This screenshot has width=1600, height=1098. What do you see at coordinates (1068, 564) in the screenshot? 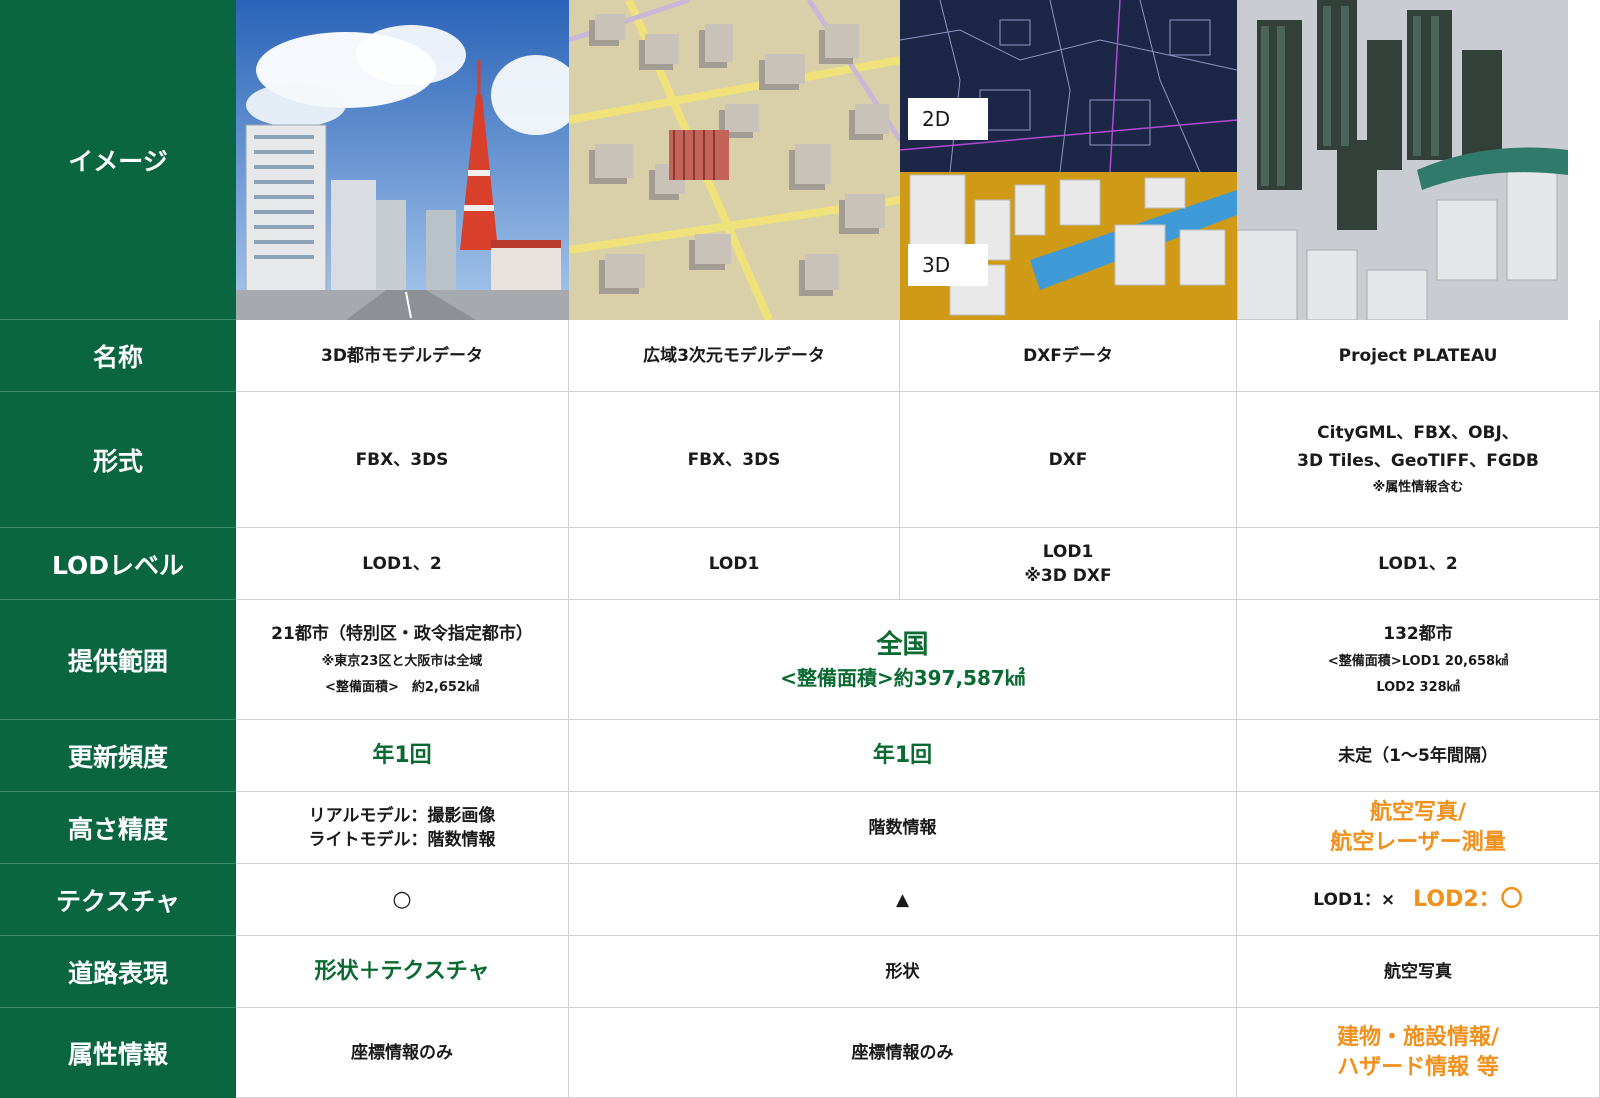
I see `lod-cell: LOD1 ※3D DXF` at bounding box center [1068, 564].